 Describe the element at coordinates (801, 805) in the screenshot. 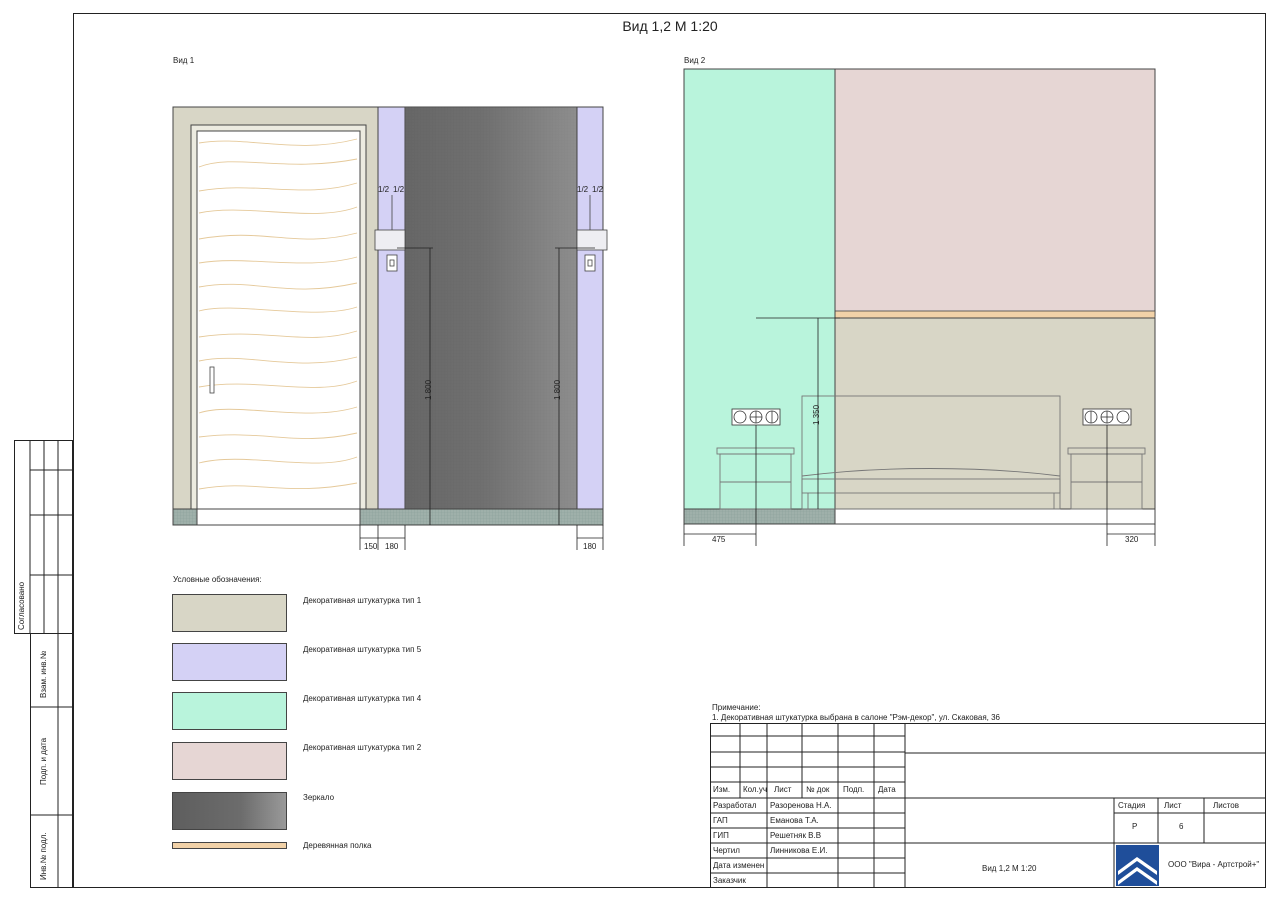

I see `tb-name-developer: Разоренова Н.А.` at that location.